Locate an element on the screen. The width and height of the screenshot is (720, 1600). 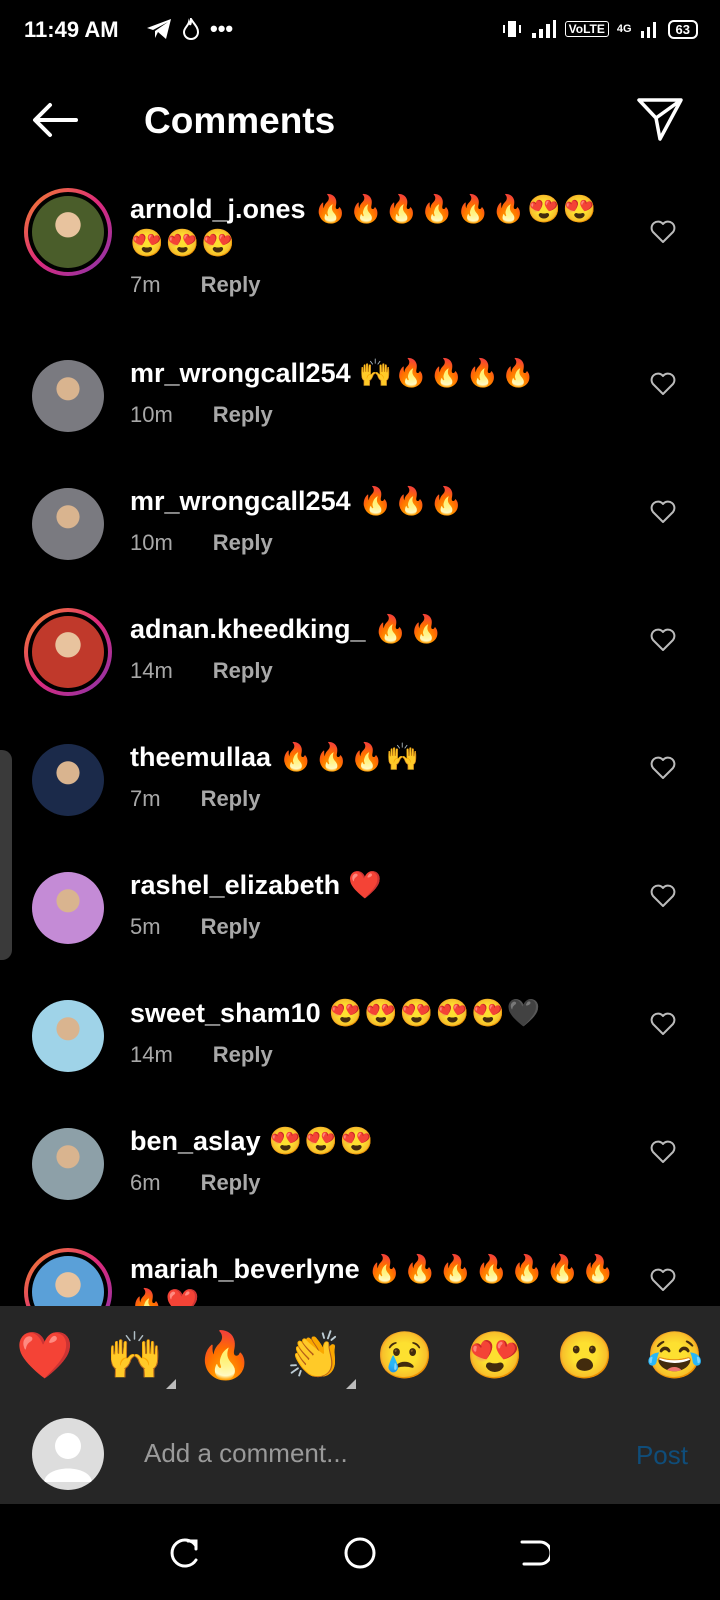
comment-timestamp: 7m is located at coordinates (145, 798).